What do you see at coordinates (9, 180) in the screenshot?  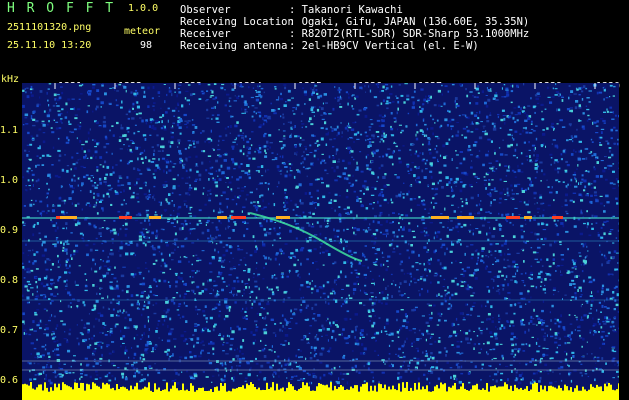 I see `y-tick: 1.0` at bounding box center [9, 180].